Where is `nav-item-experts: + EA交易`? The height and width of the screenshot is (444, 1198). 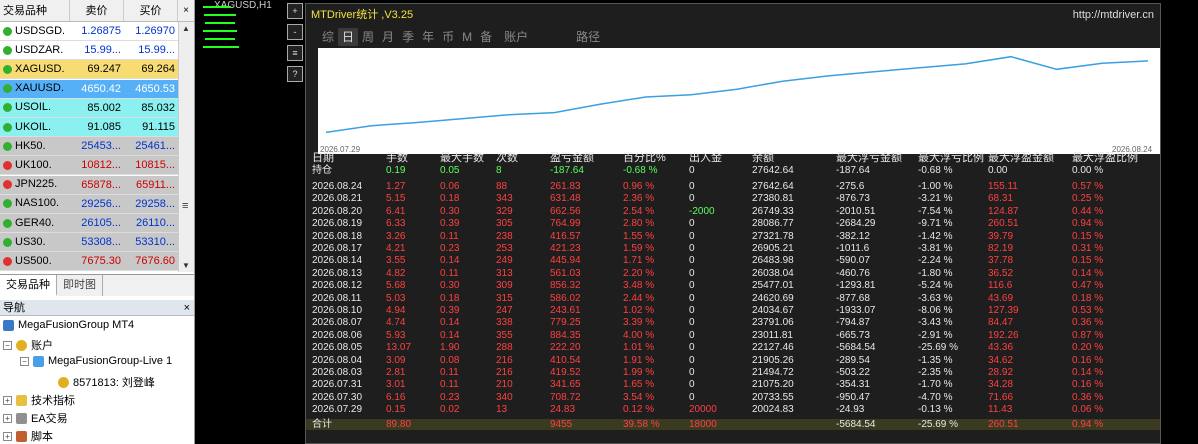 nav-item-experts: + EA交易 is located at coordinates (35, 418).